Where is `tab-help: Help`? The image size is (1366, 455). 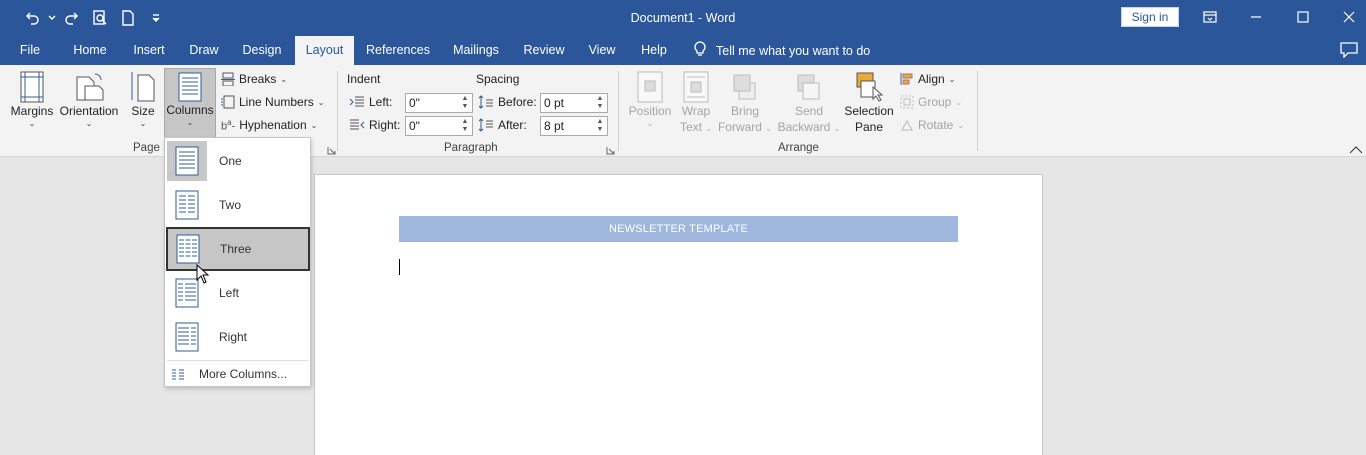
tab-help: Help is located at coordinates (654, 50).